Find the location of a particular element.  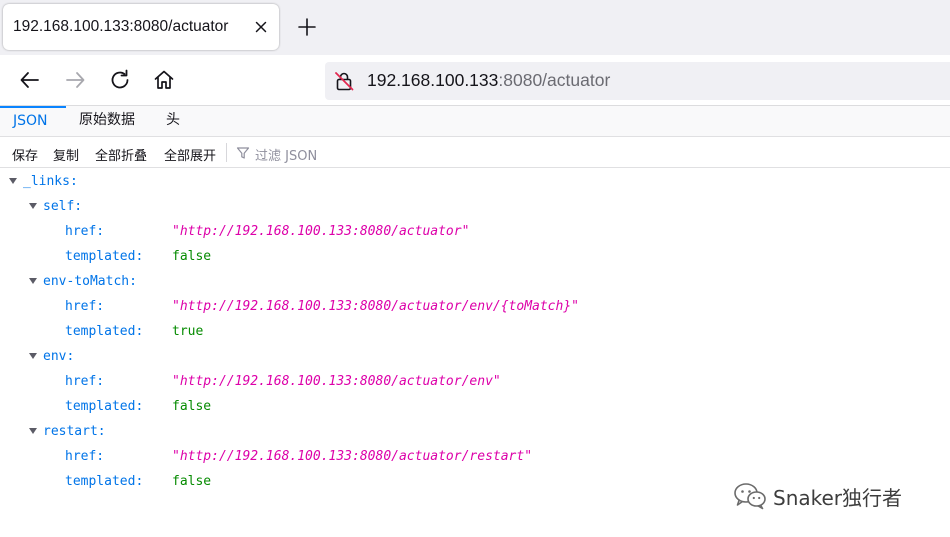

json-key: env: is located at coordinates (59, 356).